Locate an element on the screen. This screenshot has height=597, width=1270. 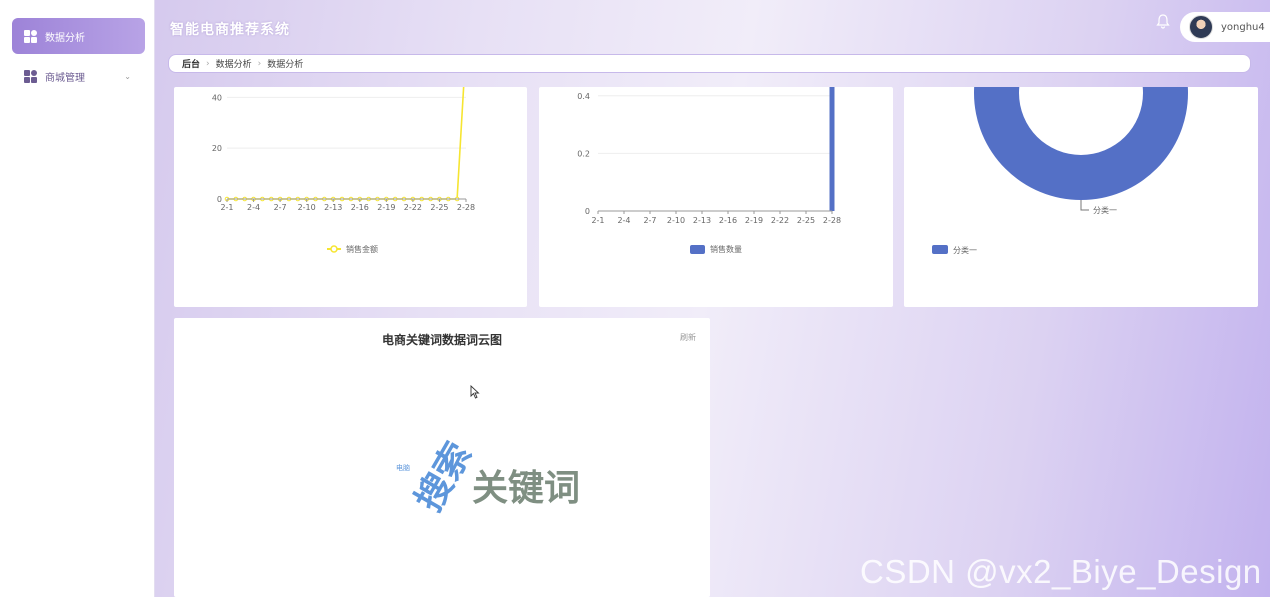
sidebar-item-mall-management: 商城管理 ⌄ is located at coordinates (78, 76).